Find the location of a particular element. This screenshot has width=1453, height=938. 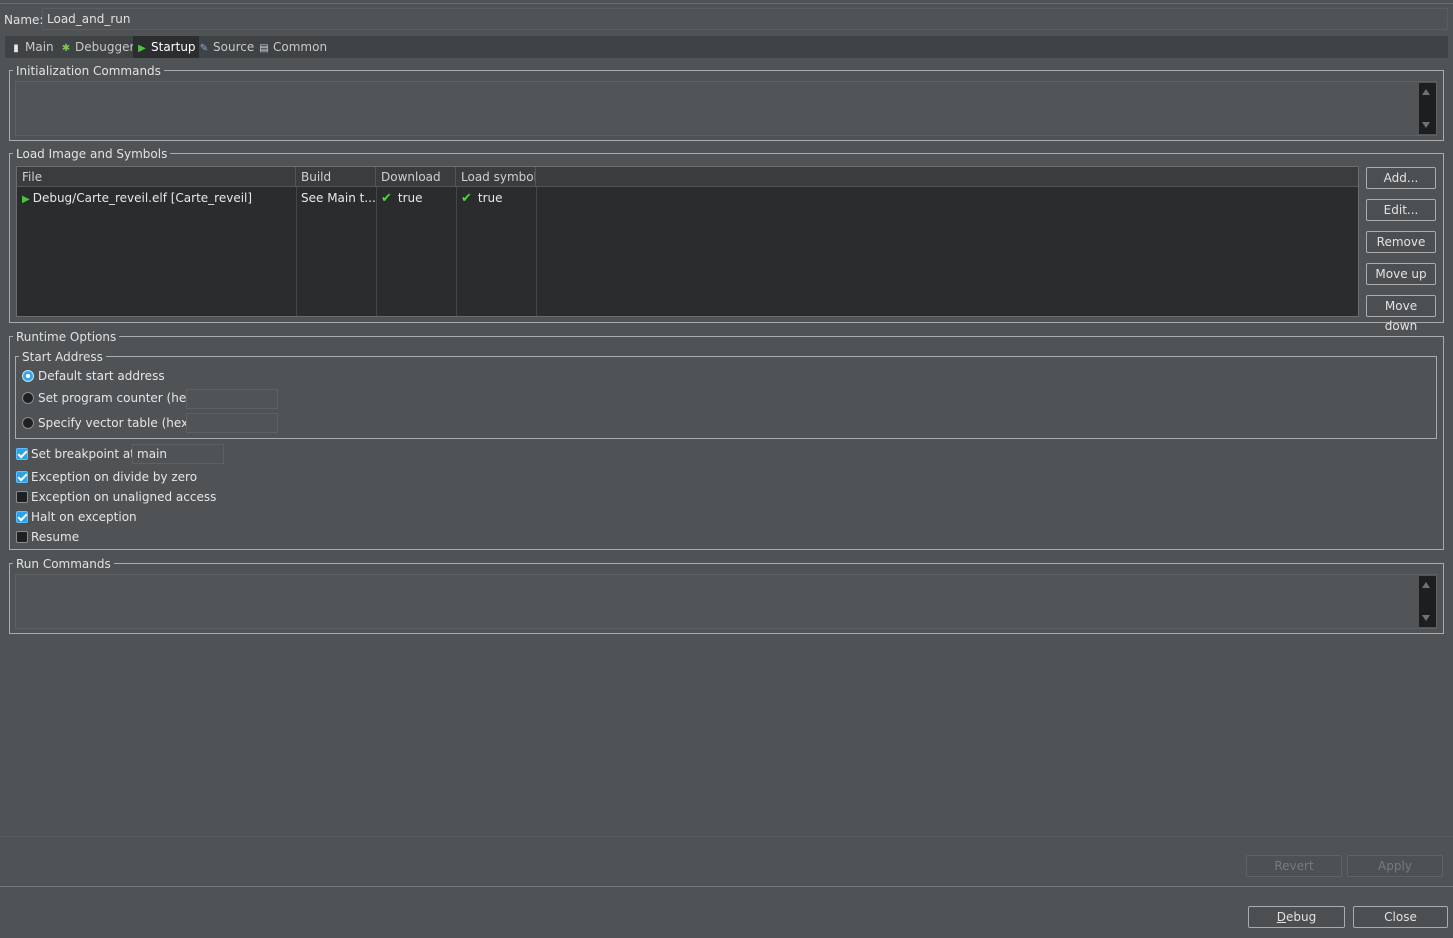

resume-checkbox is located at coordinates (22, 537).